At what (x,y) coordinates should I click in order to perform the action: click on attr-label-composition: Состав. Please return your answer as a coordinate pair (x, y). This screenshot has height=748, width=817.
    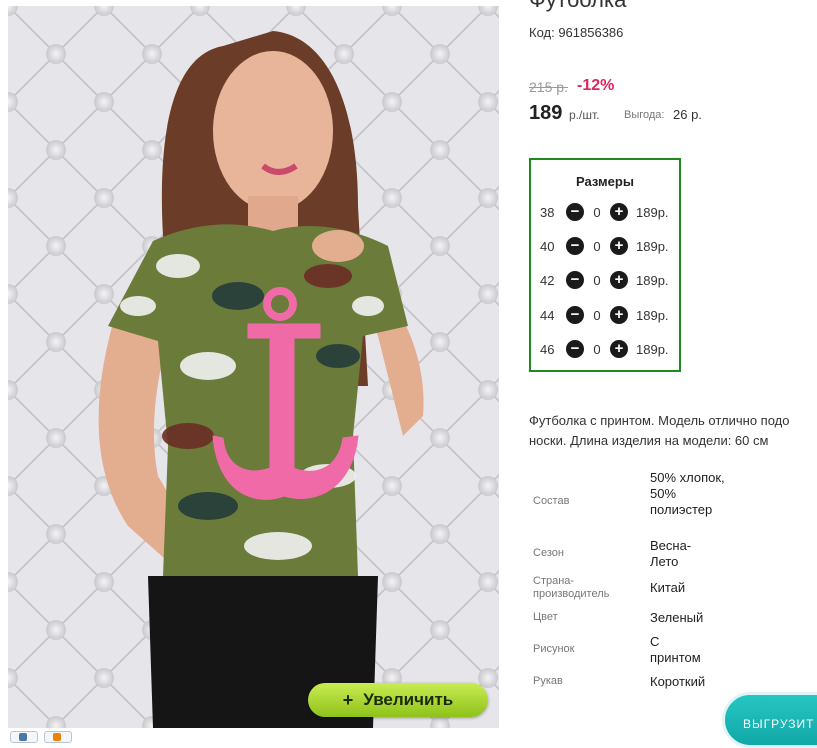
    Looking at the image, I should click on (551, 501).